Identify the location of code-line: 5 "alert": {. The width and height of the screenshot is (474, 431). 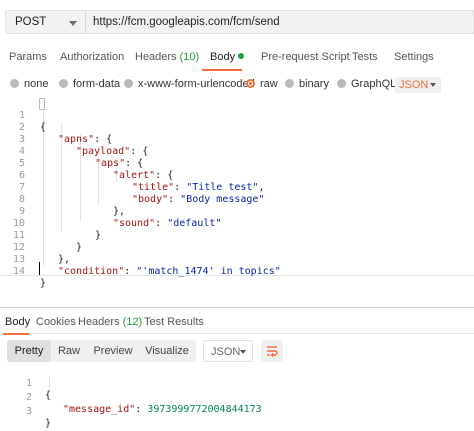
(237, 163).